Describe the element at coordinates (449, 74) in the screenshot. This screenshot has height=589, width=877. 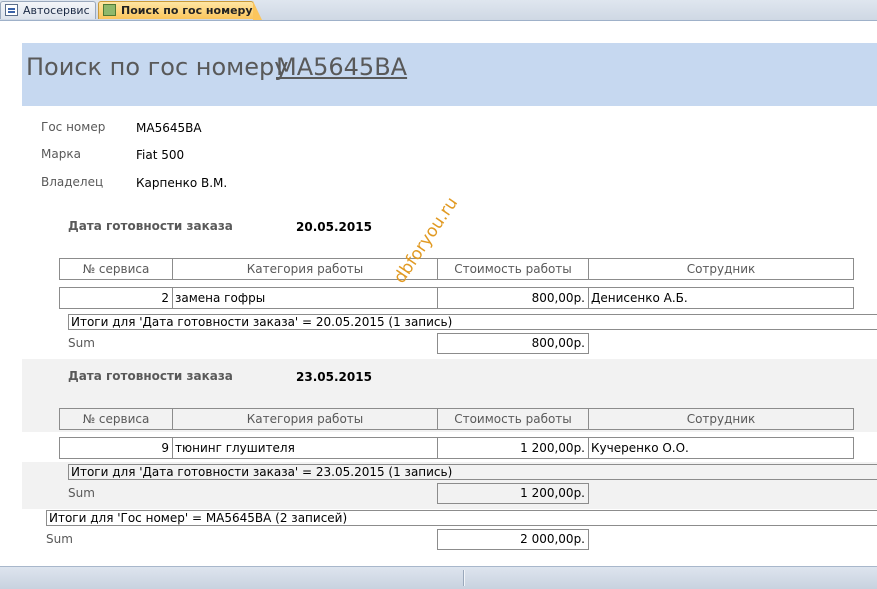
I see `report-header: Поиск по гос номеру MA5645BA` at that location.